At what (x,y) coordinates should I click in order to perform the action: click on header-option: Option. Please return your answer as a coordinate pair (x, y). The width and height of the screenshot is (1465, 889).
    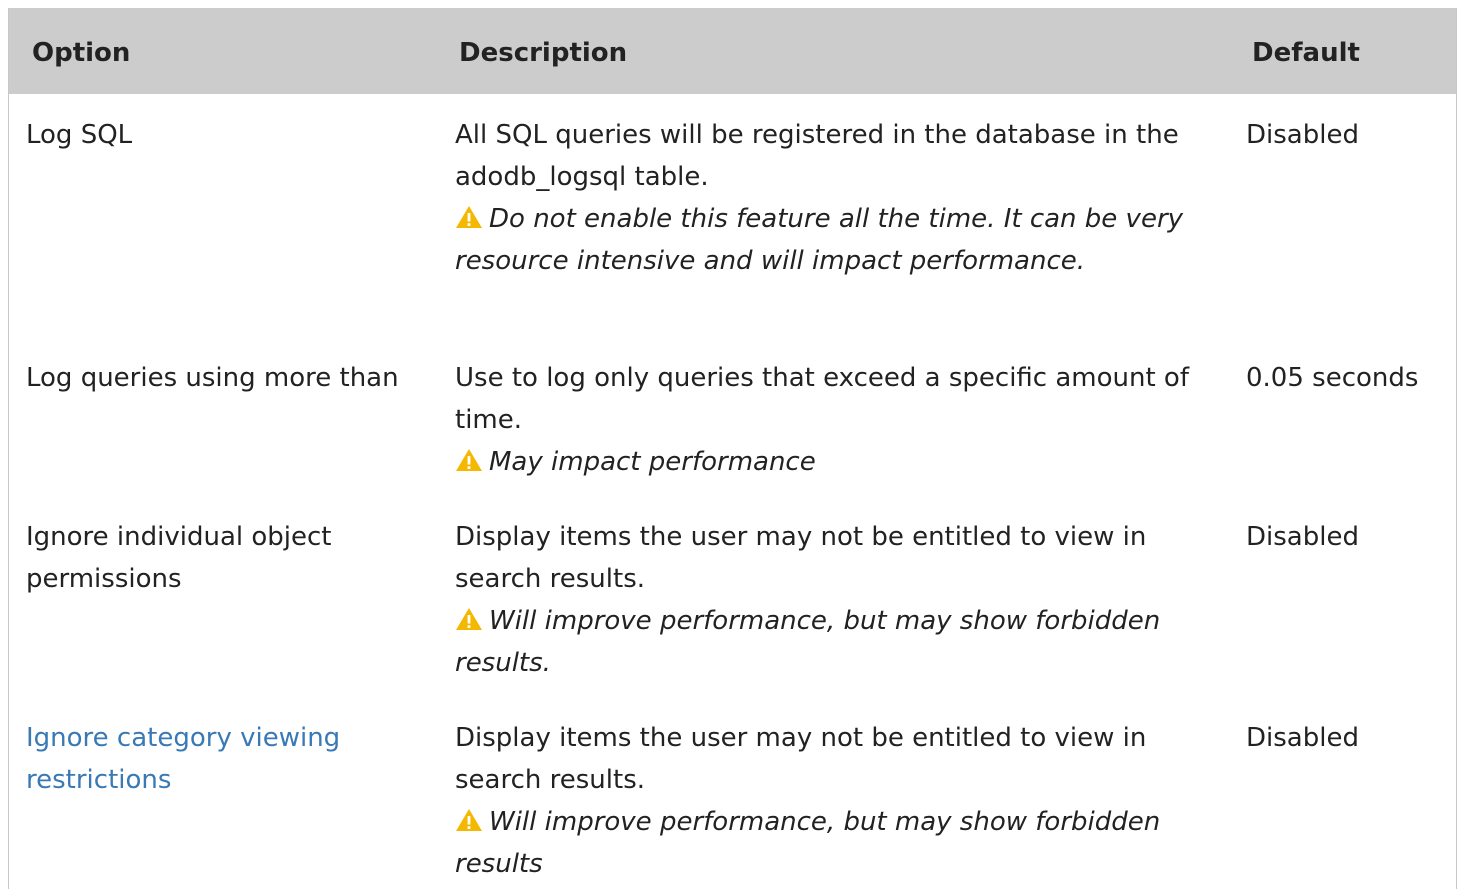
    Looking at the image, I should click on (81, 53).